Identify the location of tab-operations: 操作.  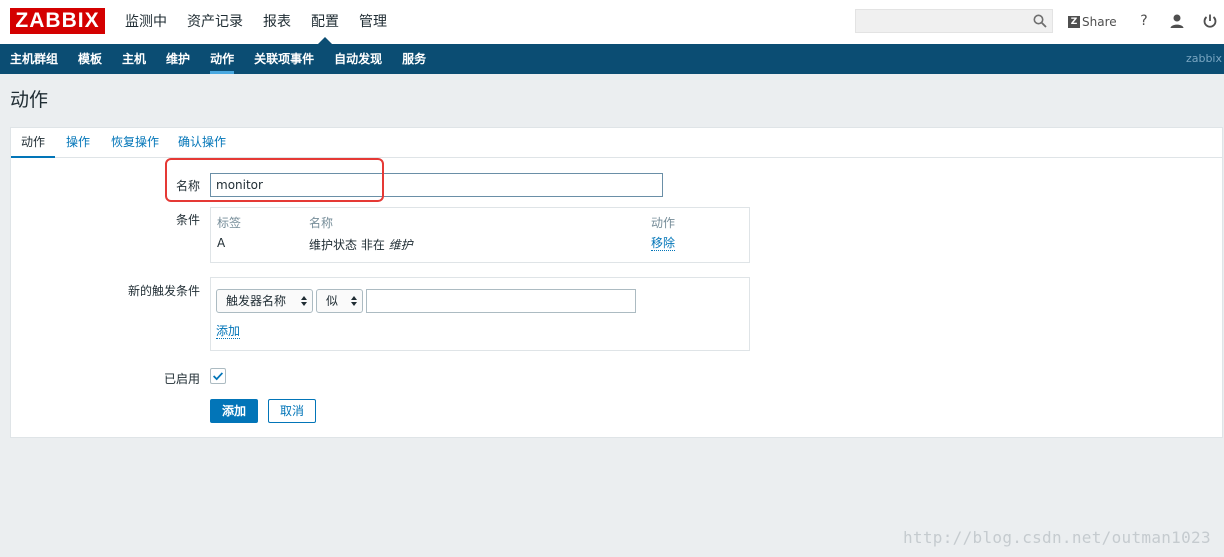
(78, 142).